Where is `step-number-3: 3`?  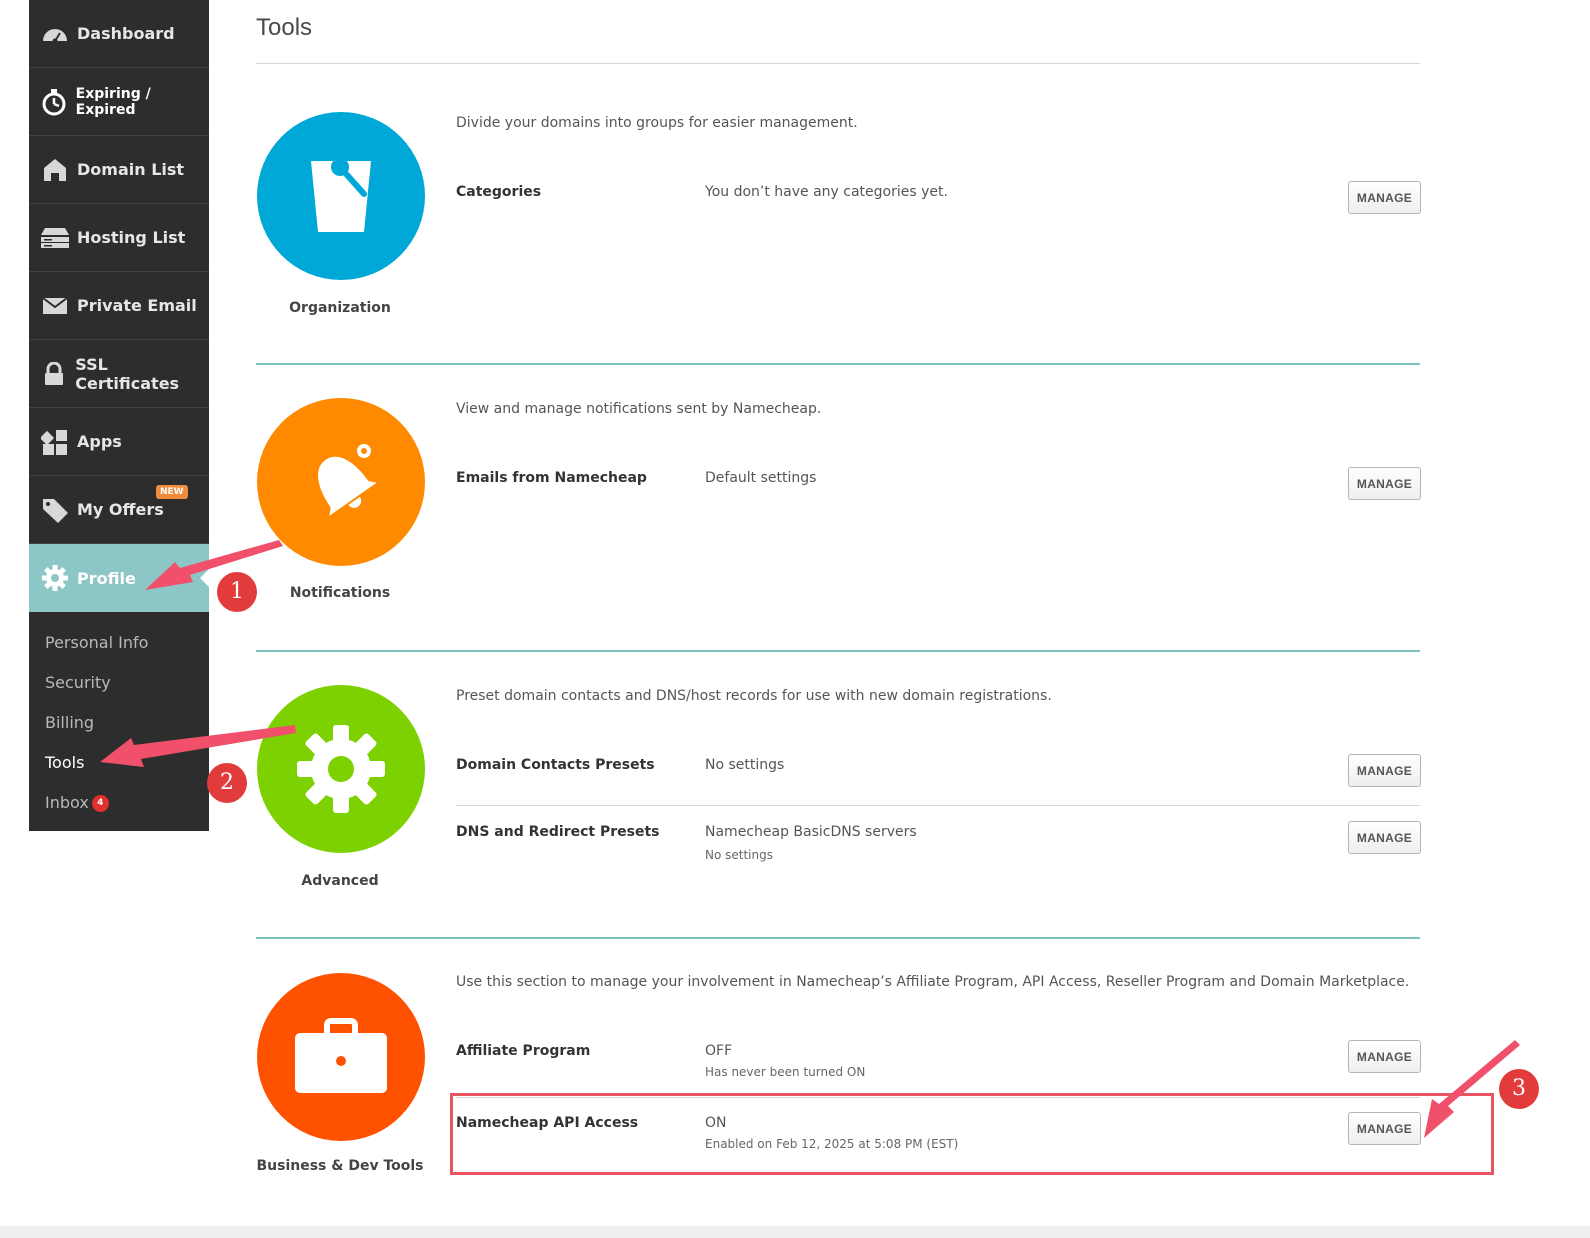
step-number-3: 3 is located at coordinates (1519, 1089).